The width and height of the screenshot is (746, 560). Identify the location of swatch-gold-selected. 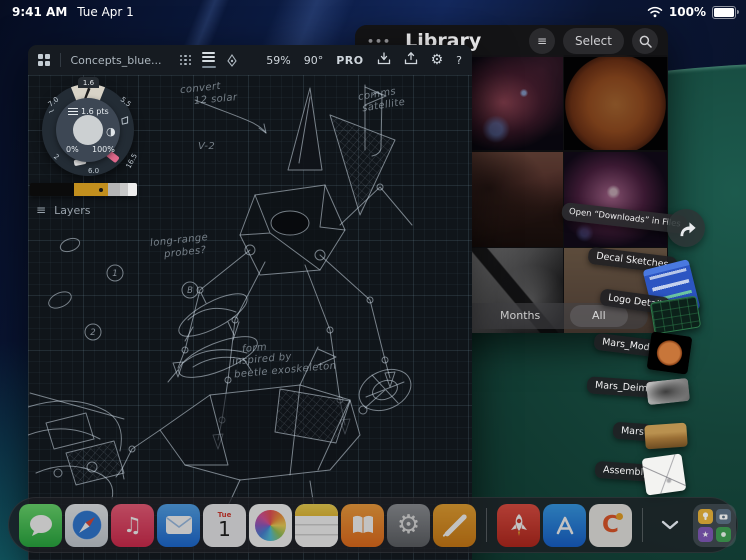
(91, 189).